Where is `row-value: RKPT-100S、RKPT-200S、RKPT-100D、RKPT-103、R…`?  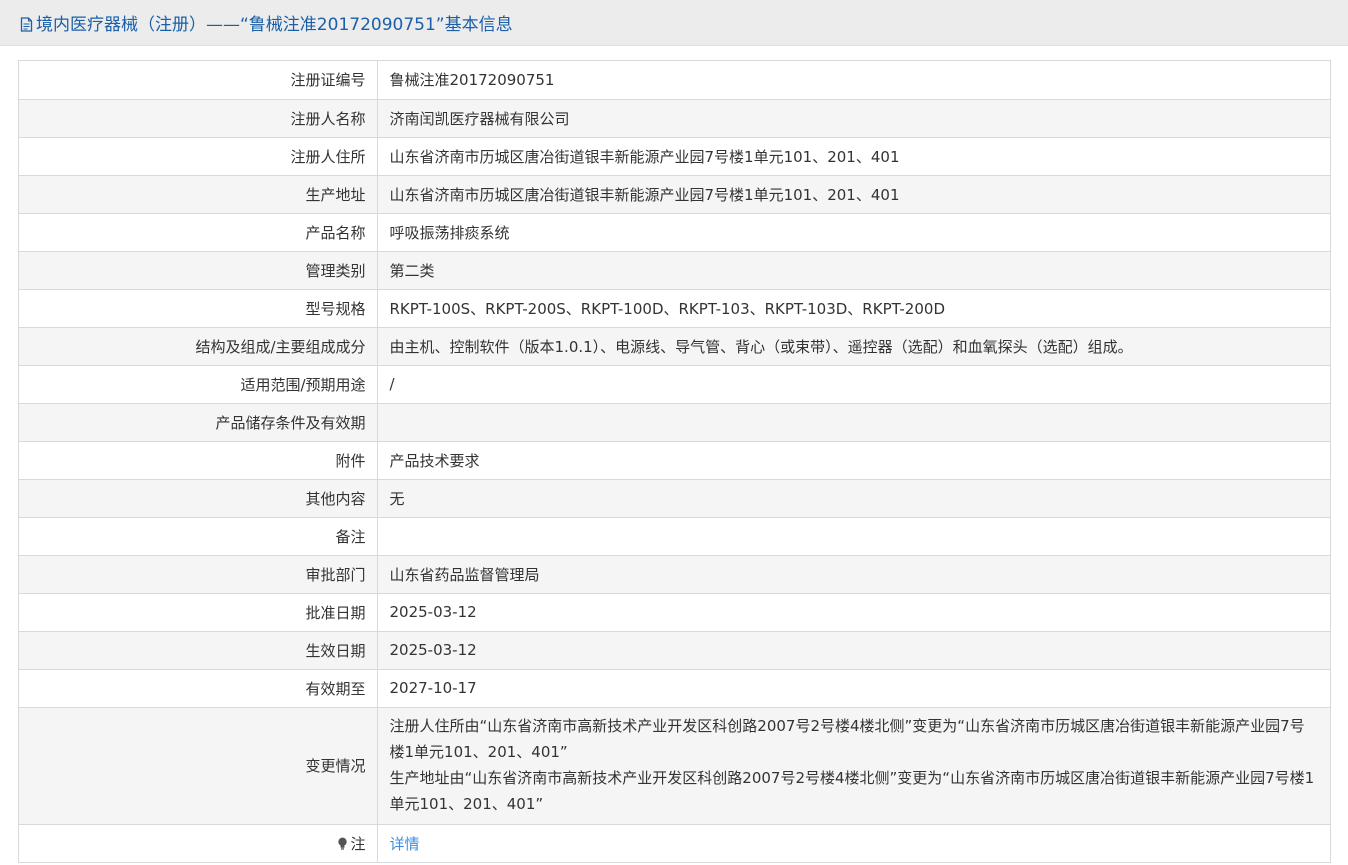
row-value: RKPT-100S、RKPT-200S、RKPT-100D、RKPT-103、R… is located at coordinates (853, 308).